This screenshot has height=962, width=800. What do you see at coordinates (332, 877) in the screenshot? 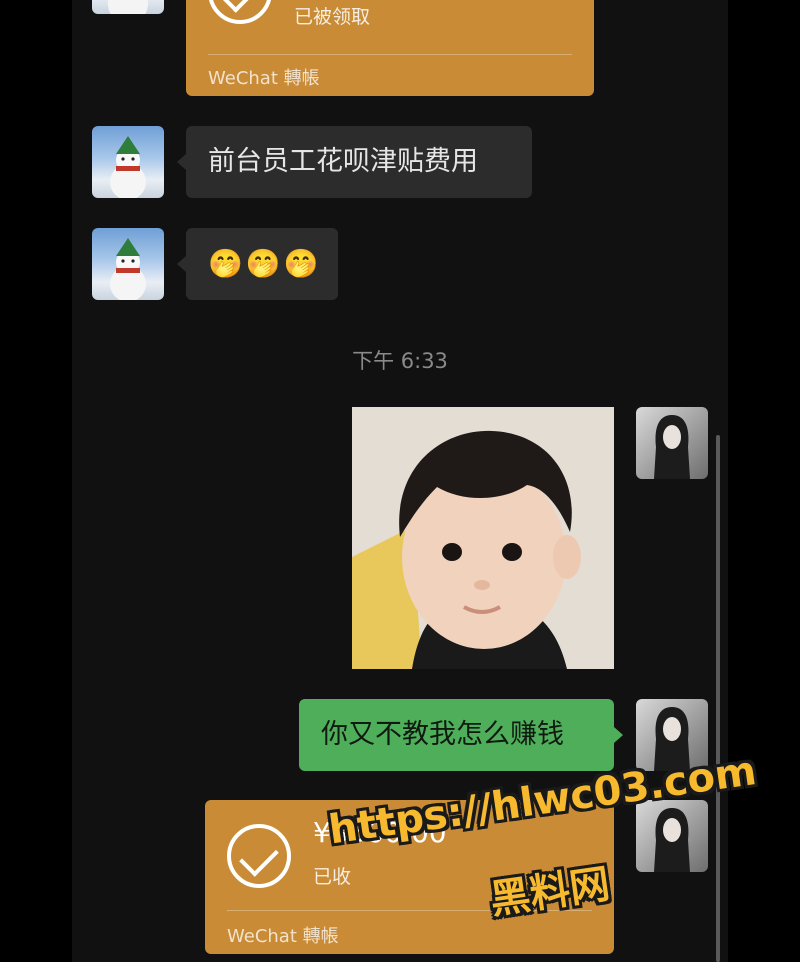
I see `transfer-status: 已收` at bounding box center [332, 877].